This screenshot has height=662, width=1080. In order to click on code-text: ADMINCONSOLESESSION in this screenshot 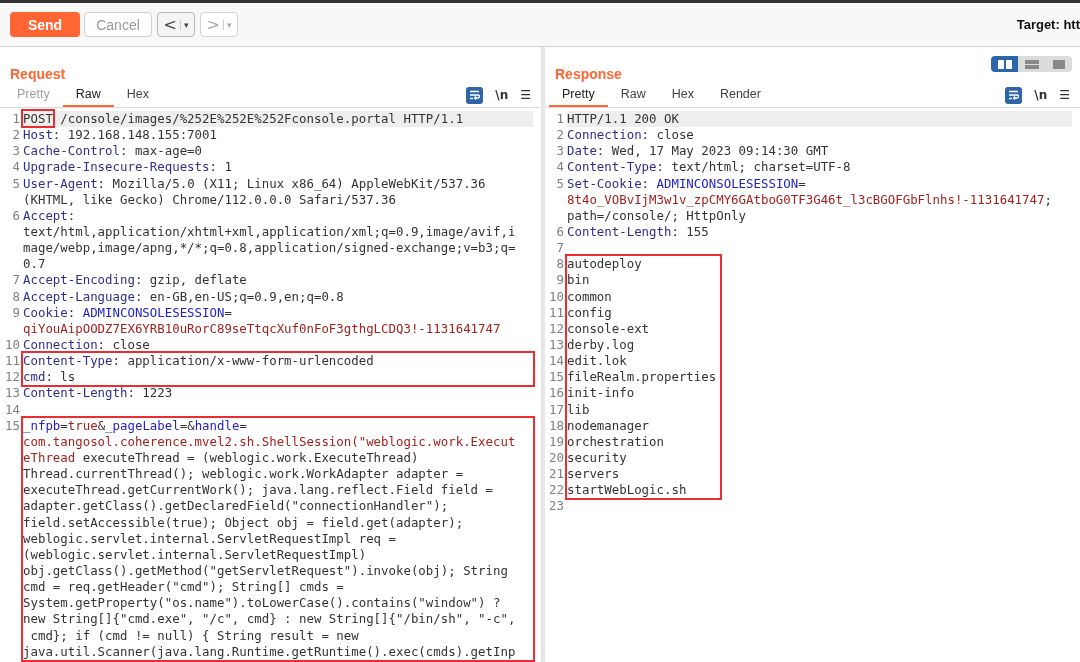, I will do `click(153, 312)`.